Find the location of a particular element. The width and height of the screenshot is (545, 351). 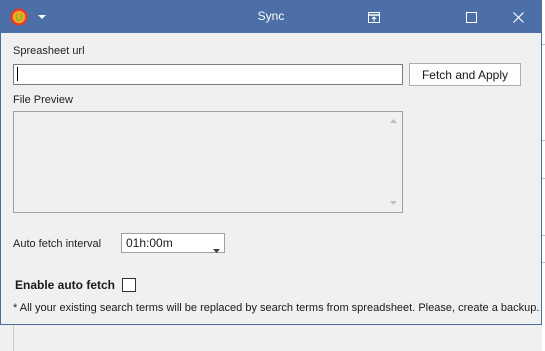

maximize-button is located at coordinates (471, 17).